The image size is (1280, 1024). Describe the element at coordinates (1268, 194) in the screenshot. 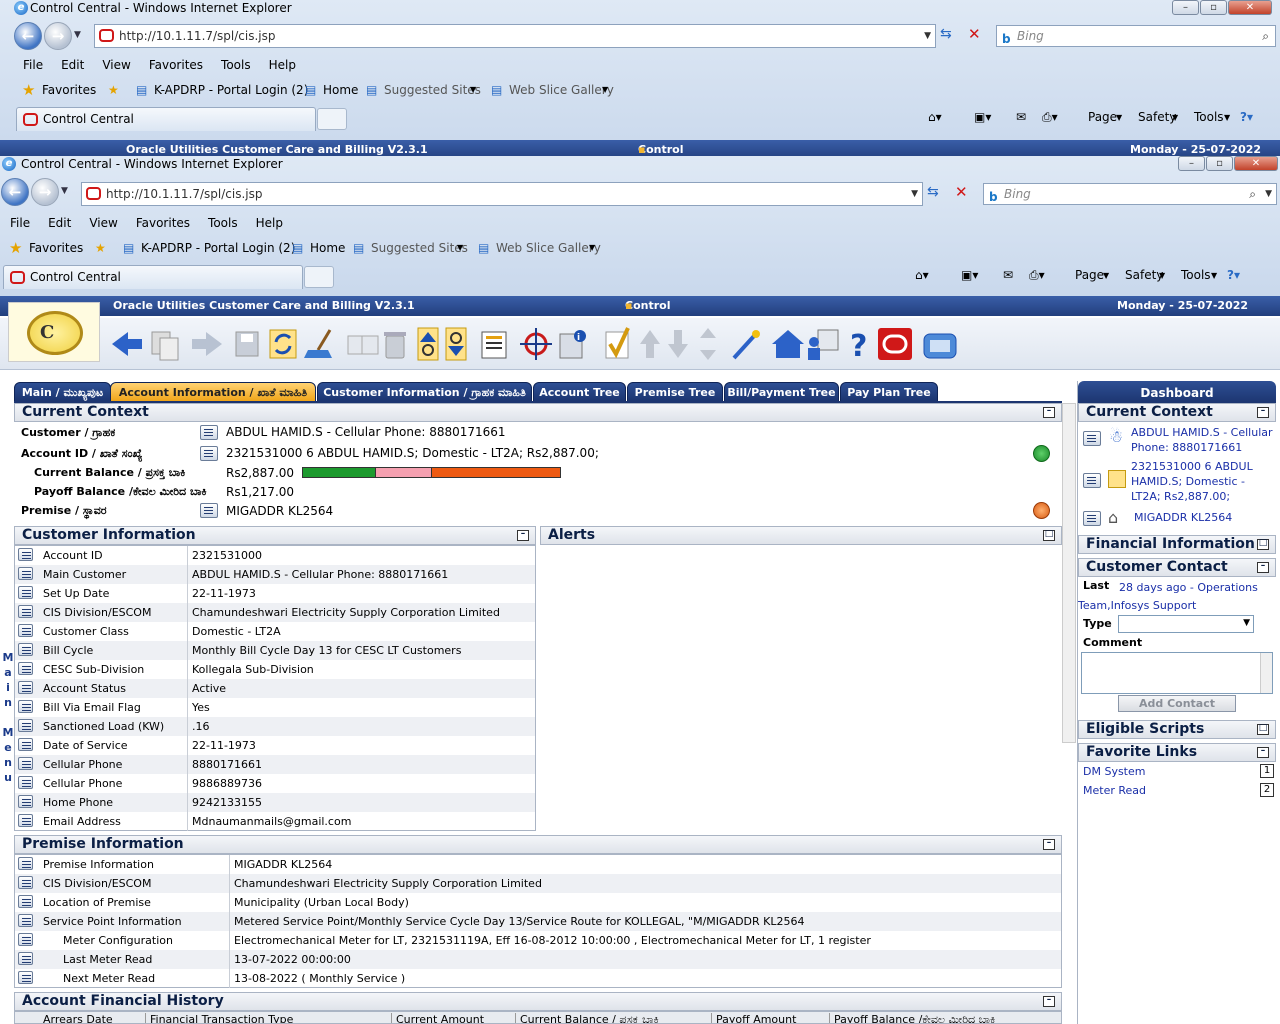

I see `search-dropdown-icon: ▼` at that location.